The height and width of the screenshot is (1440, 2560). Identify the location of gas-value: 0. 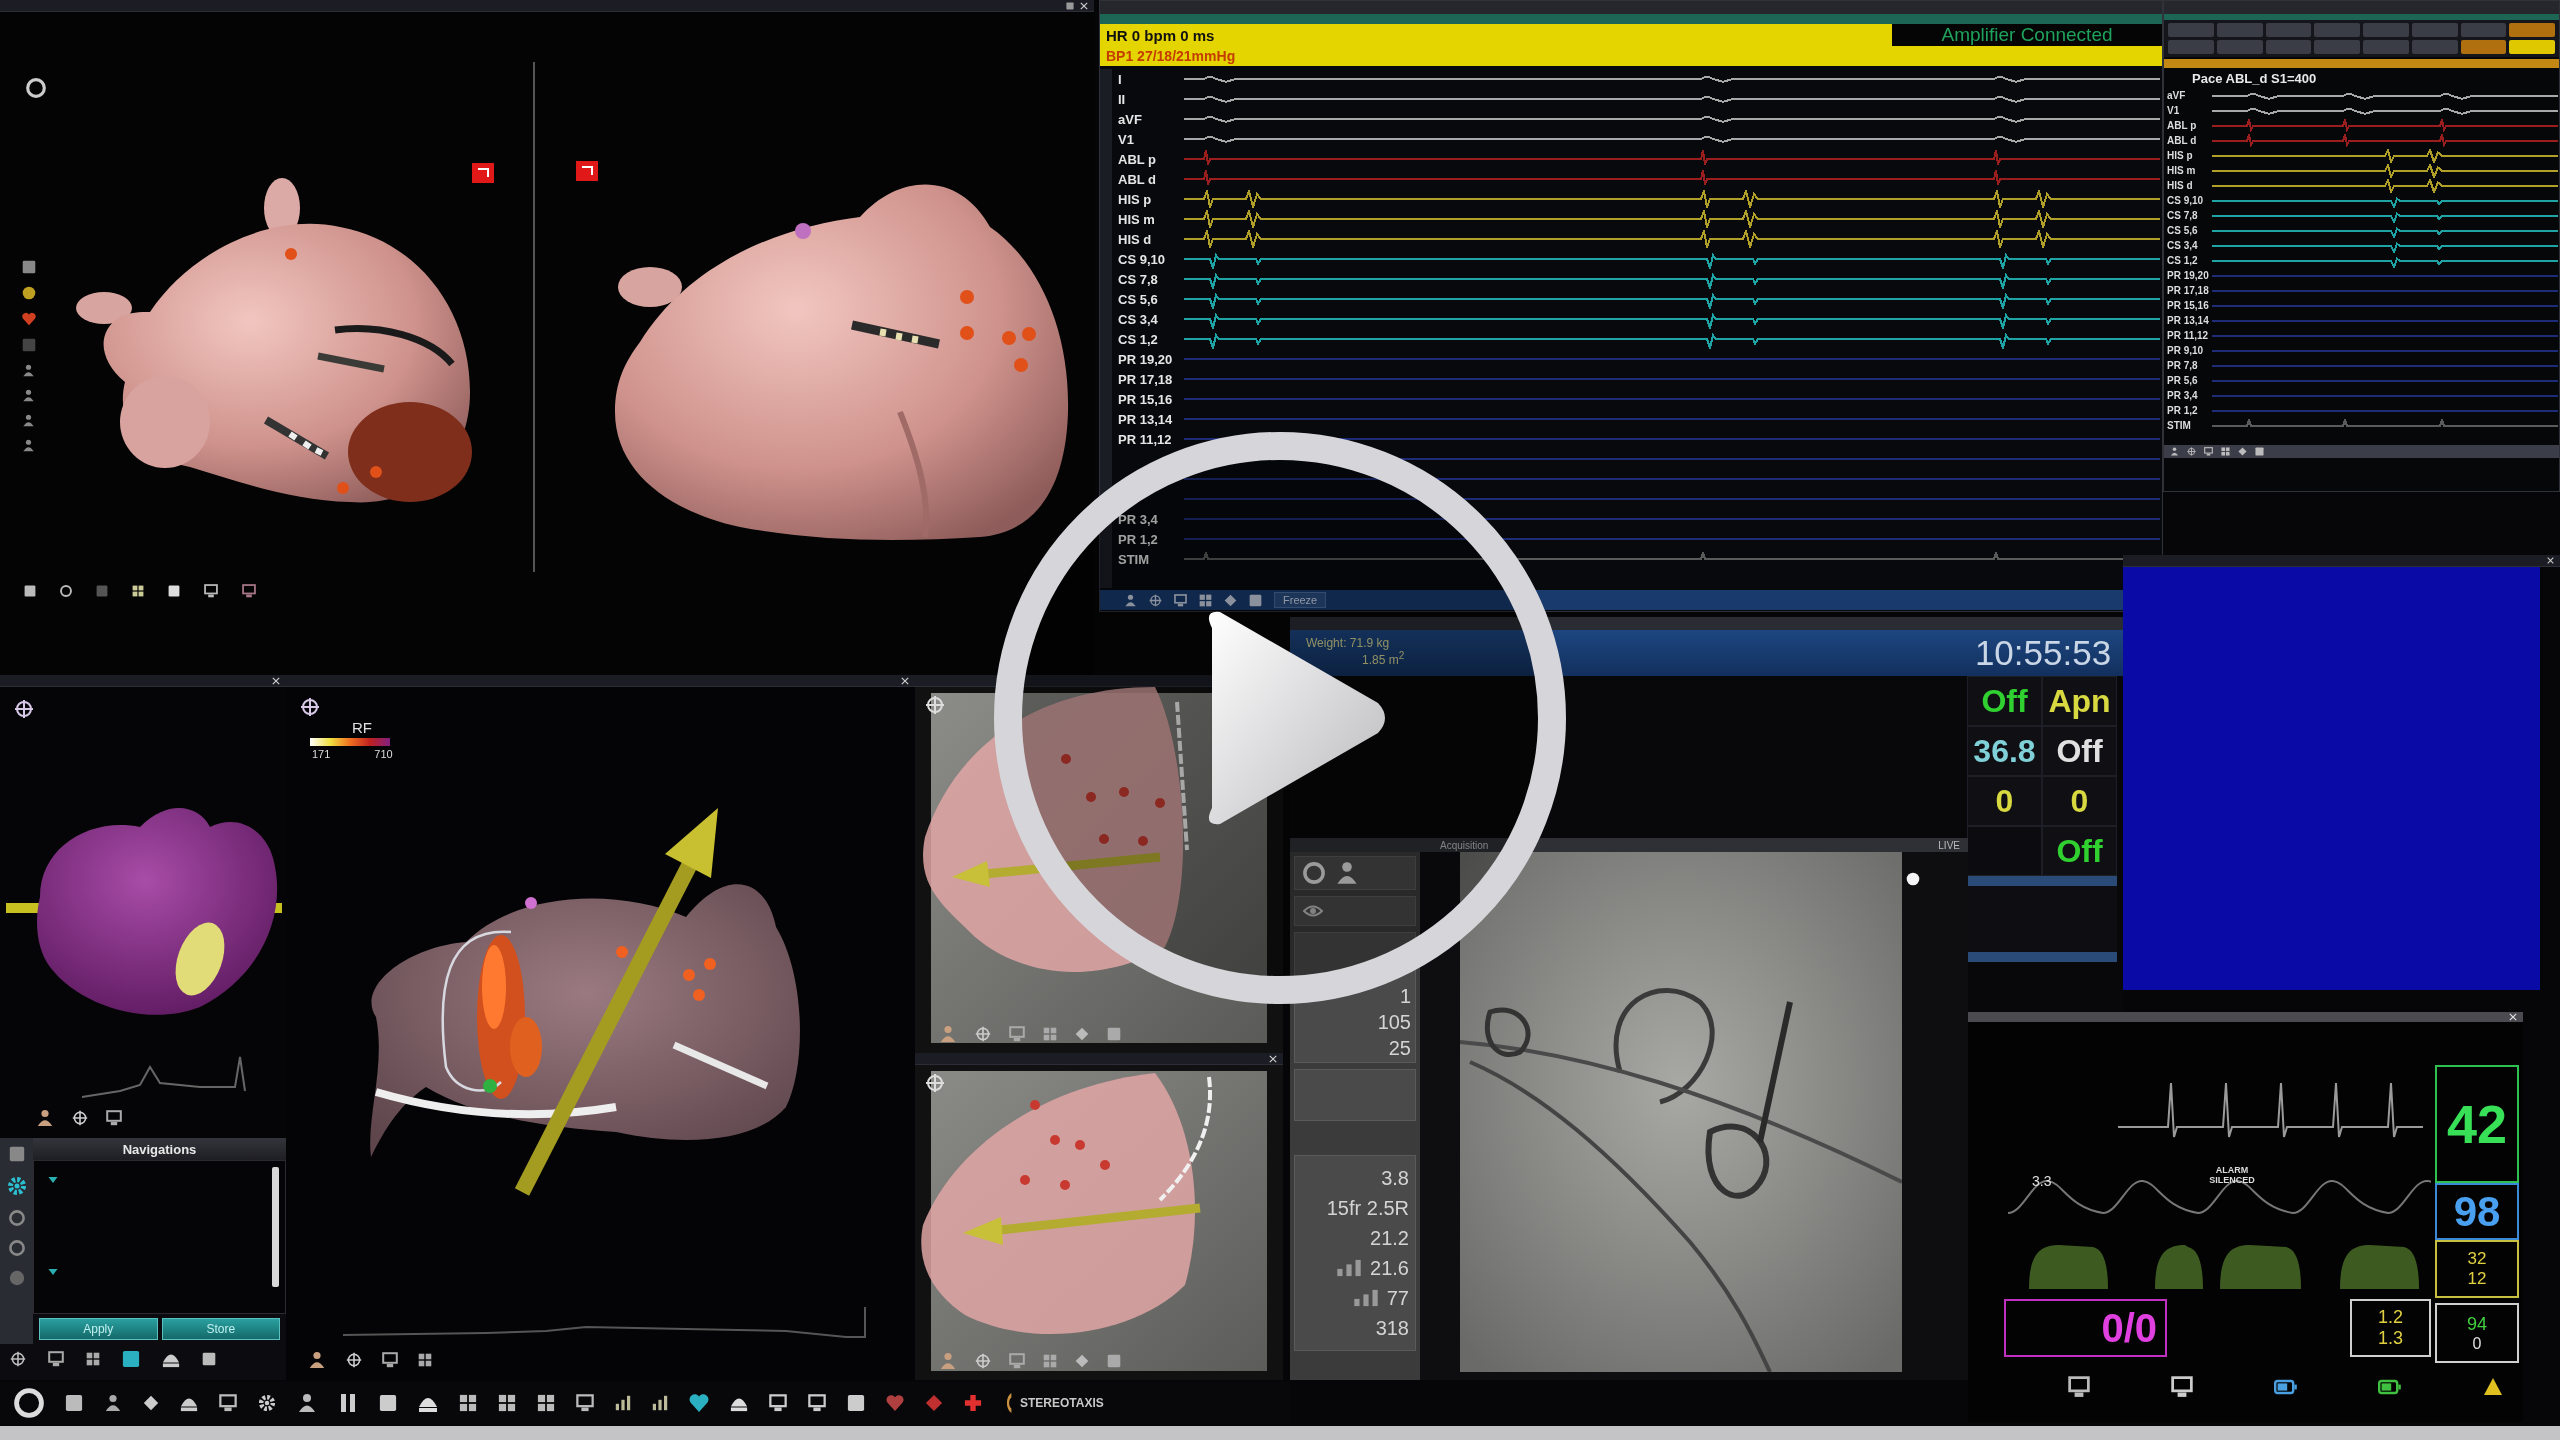
(2477, 1343).